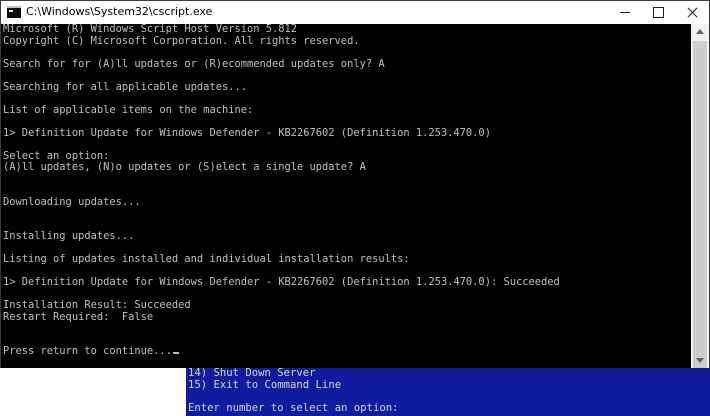 This screenshot has width=710, height=416. What do you see at coordinates (355, 12) in the screenshot?
I see `title-bar: C:\Windows\System32\cscript.exe` at bounding box center [355, 12].